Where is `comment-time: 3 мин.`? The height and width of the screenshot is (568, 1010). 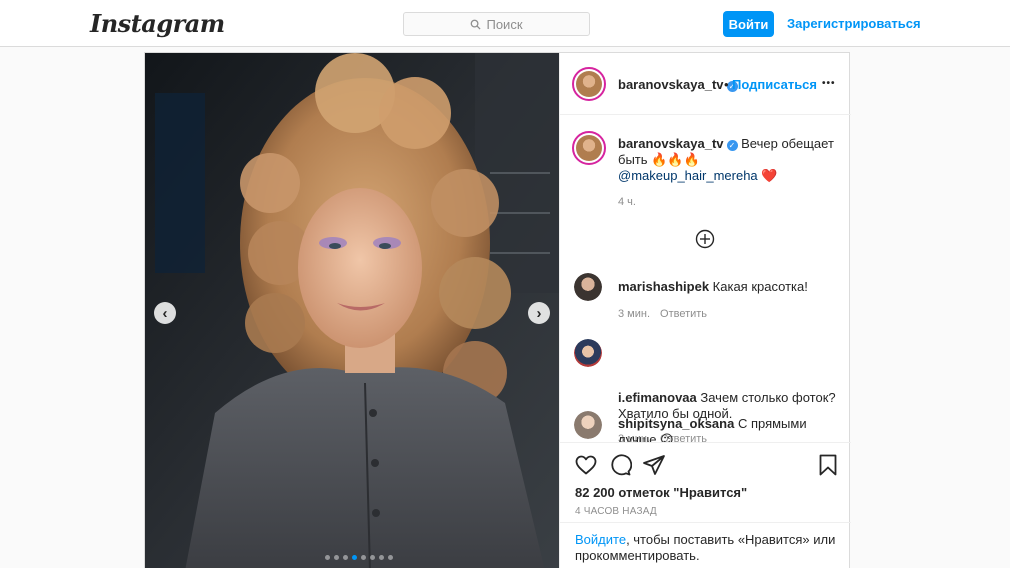 comment-time: 3 мин. is located at coordinates (634, 314).